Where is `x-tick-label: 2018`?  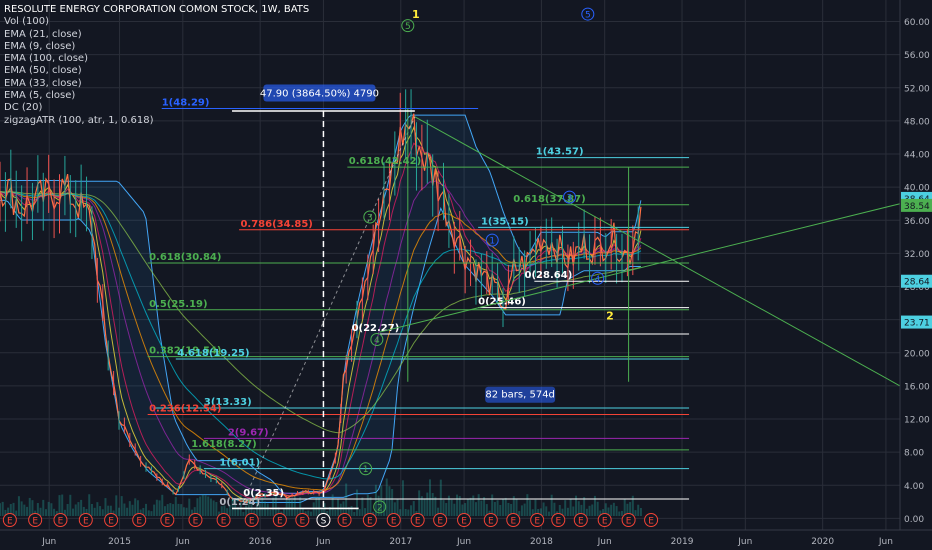
x-tick-label: 2018 is located at coordinates (541, 542).